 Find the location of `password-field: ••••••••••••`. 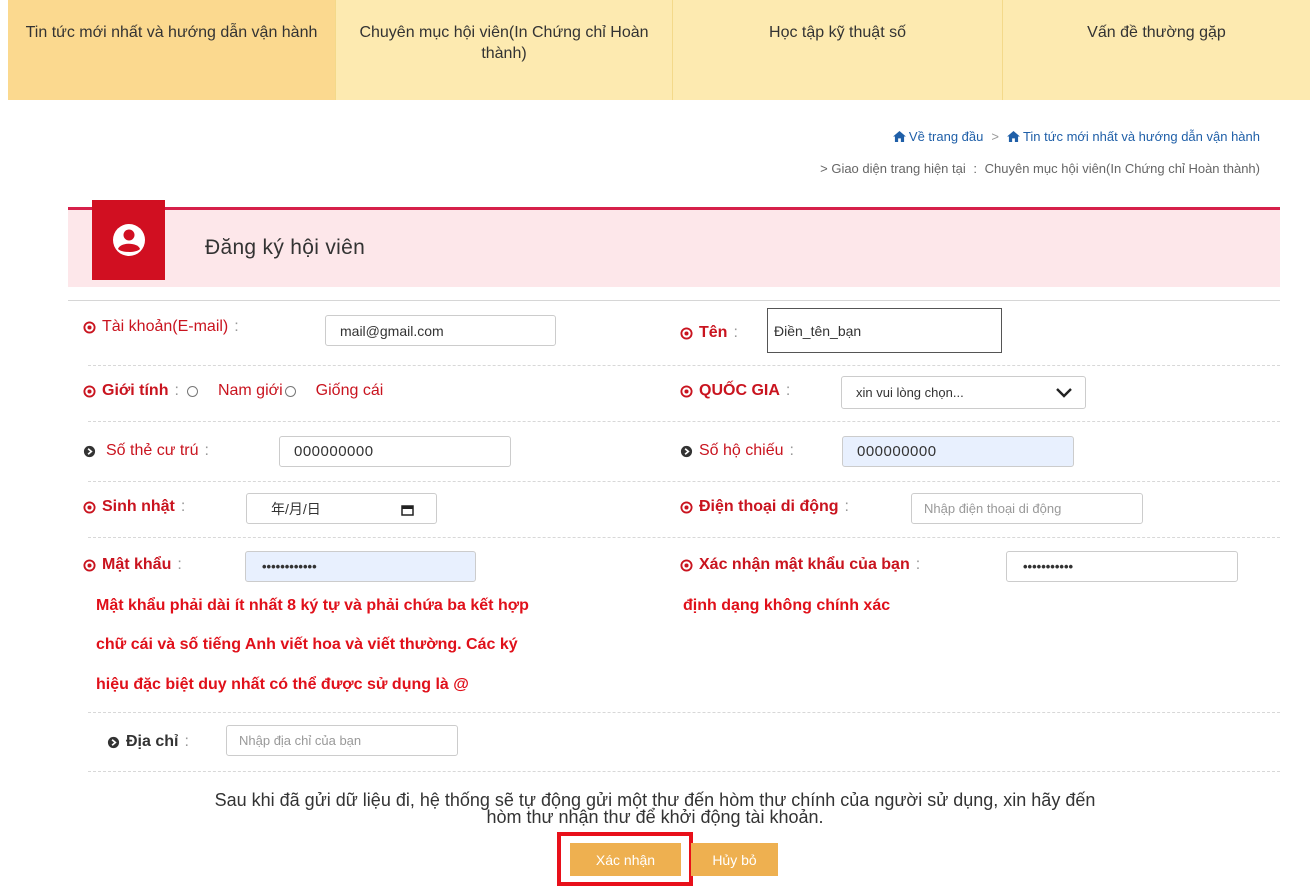

password-field: •••••••••••• is located at coordinates (360, 566).